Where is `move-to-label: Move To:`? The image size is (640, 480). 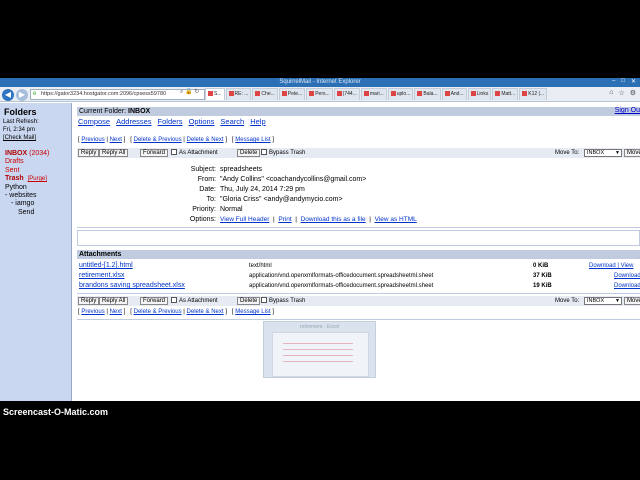
move-to-label: Move To: is located at coordinates (567, 153).